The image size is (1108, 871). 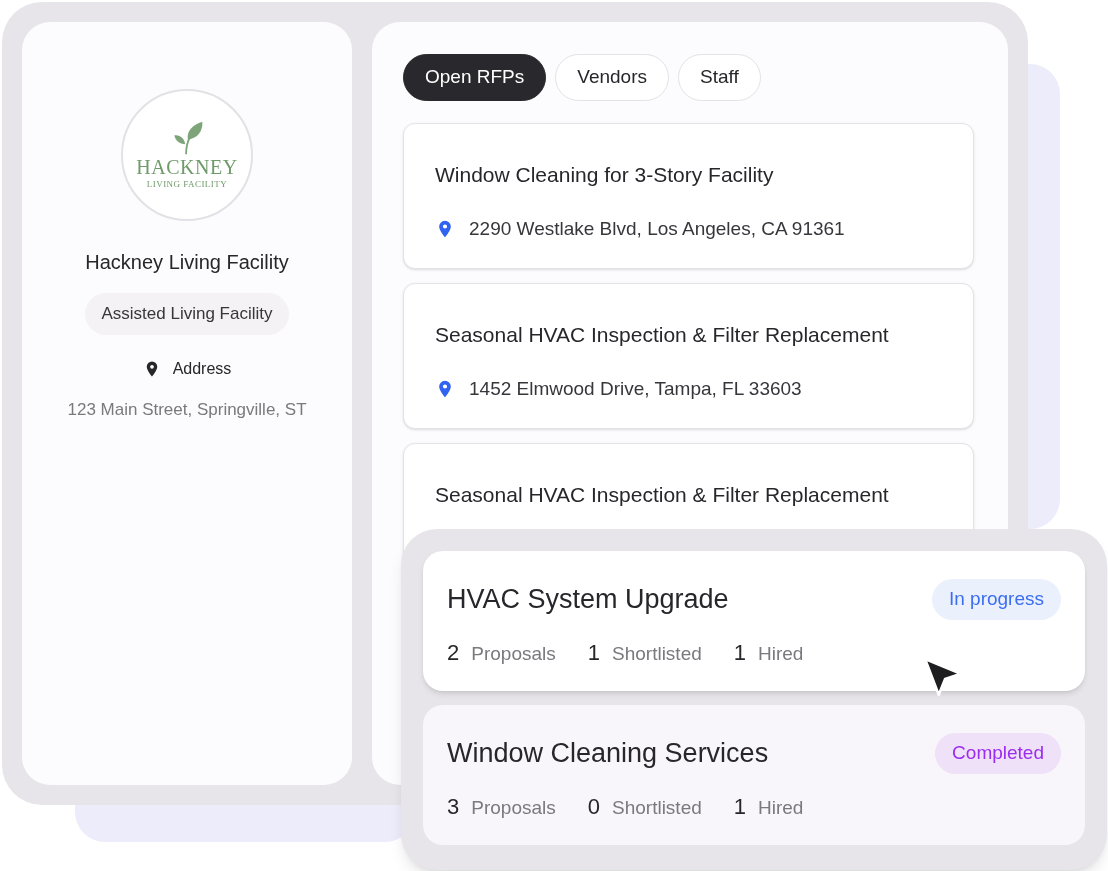 I want to click on project-title: Window Cleaning Services, so click(x=608, y=753).